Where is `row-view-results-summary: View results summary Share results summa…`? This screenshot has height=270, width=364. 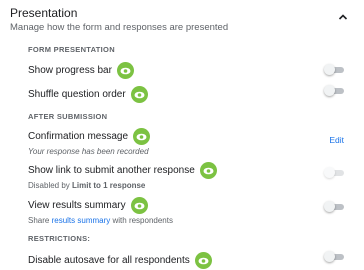
row-view-results-summary: View results summary Share results summa… is located at coordinates (188, 210).